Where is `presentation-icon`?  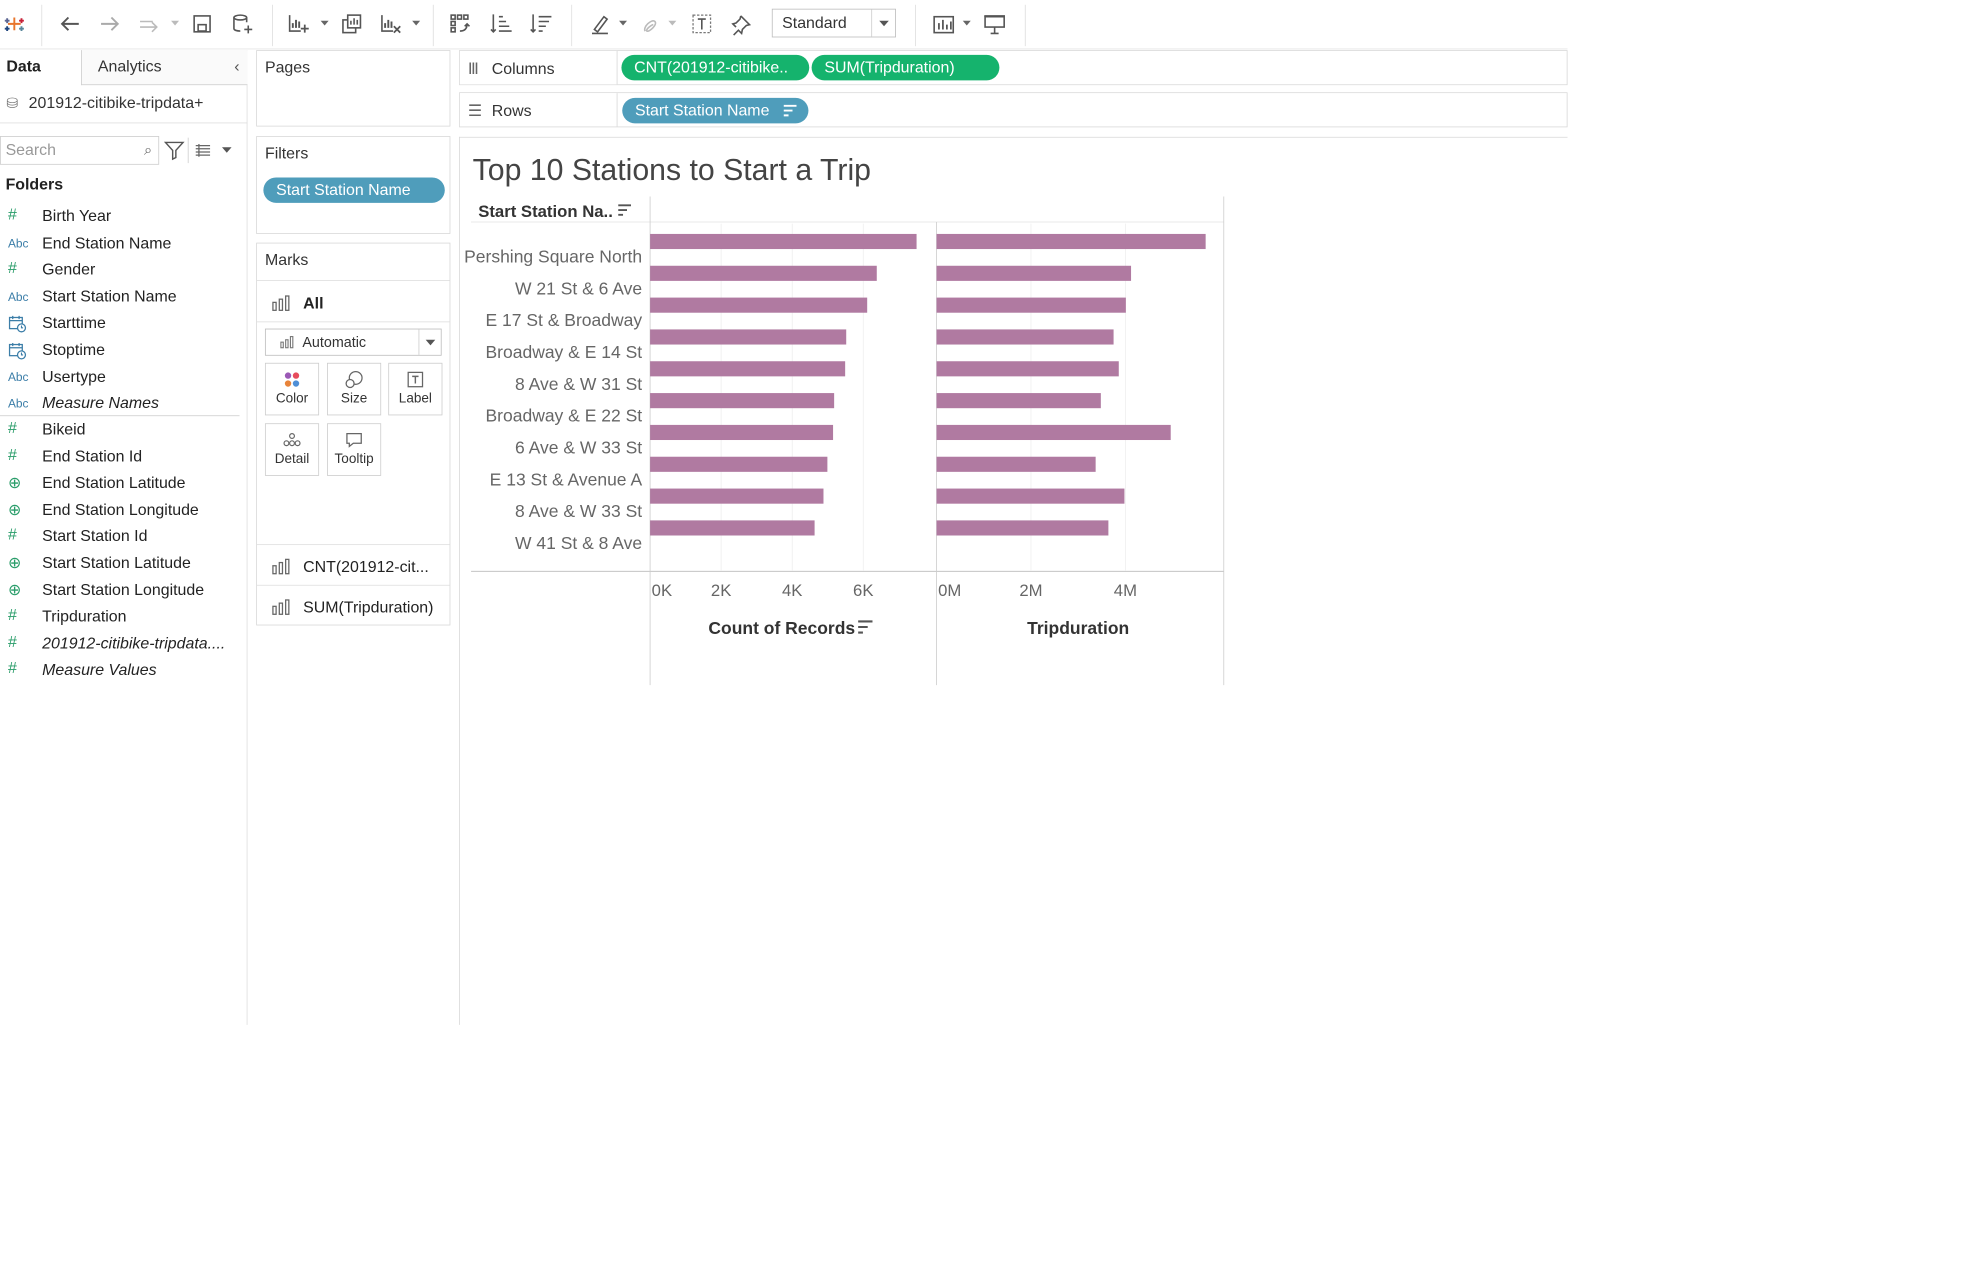 presentation-icon is located at coordinates (994, 24).